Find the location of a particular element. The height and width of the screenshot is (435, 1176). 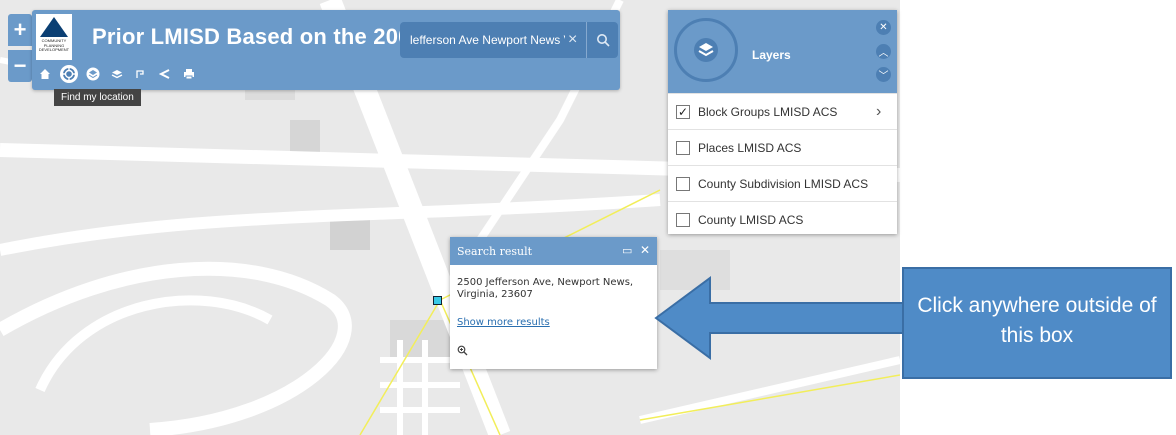

collapse-up-button: ︿ is located at coordinates (883, 51).